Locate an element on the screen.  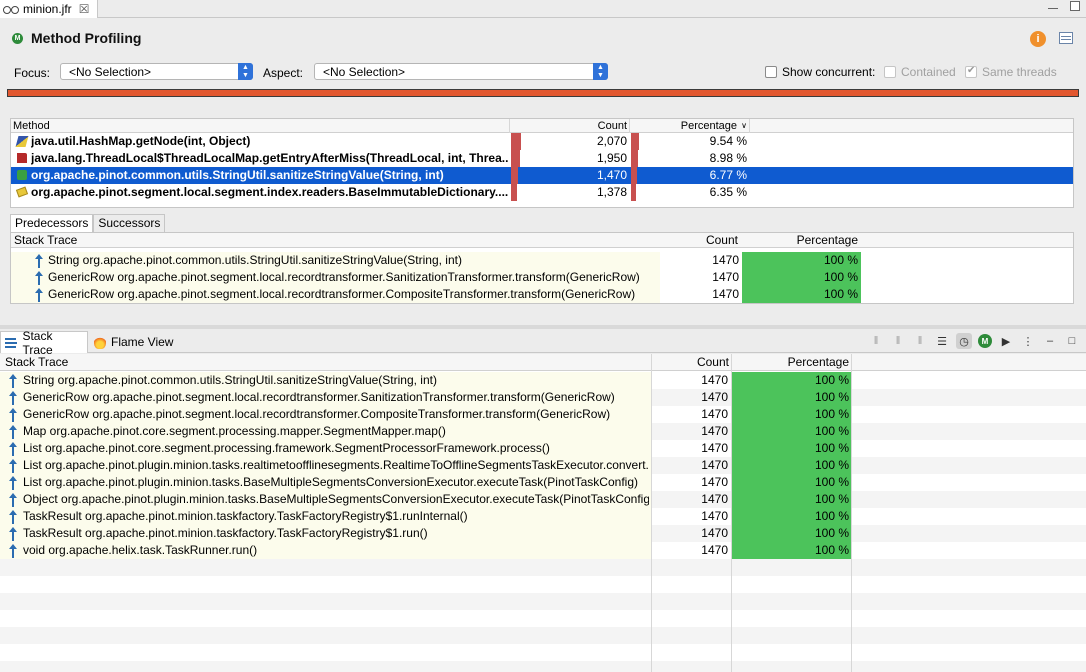
chevron-updown-icon: ▲ ▼ is located at coordinates (245, 71).